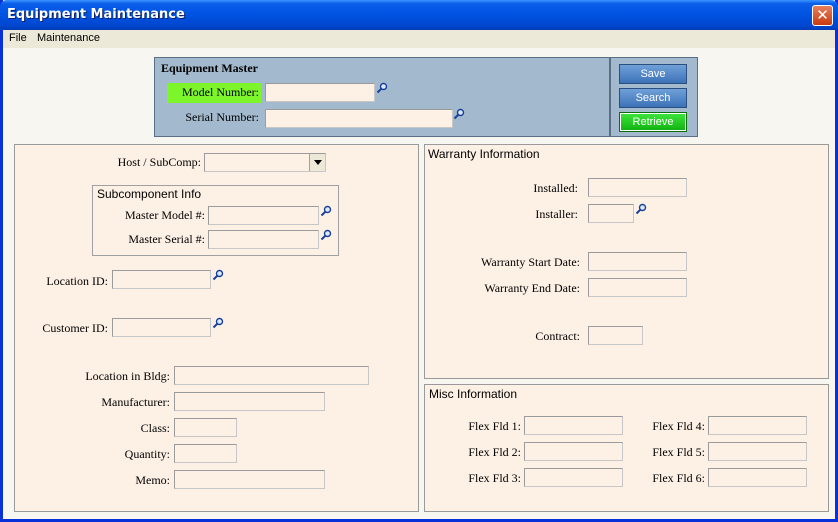  I want to click on master-model-input, so click(263, 215).